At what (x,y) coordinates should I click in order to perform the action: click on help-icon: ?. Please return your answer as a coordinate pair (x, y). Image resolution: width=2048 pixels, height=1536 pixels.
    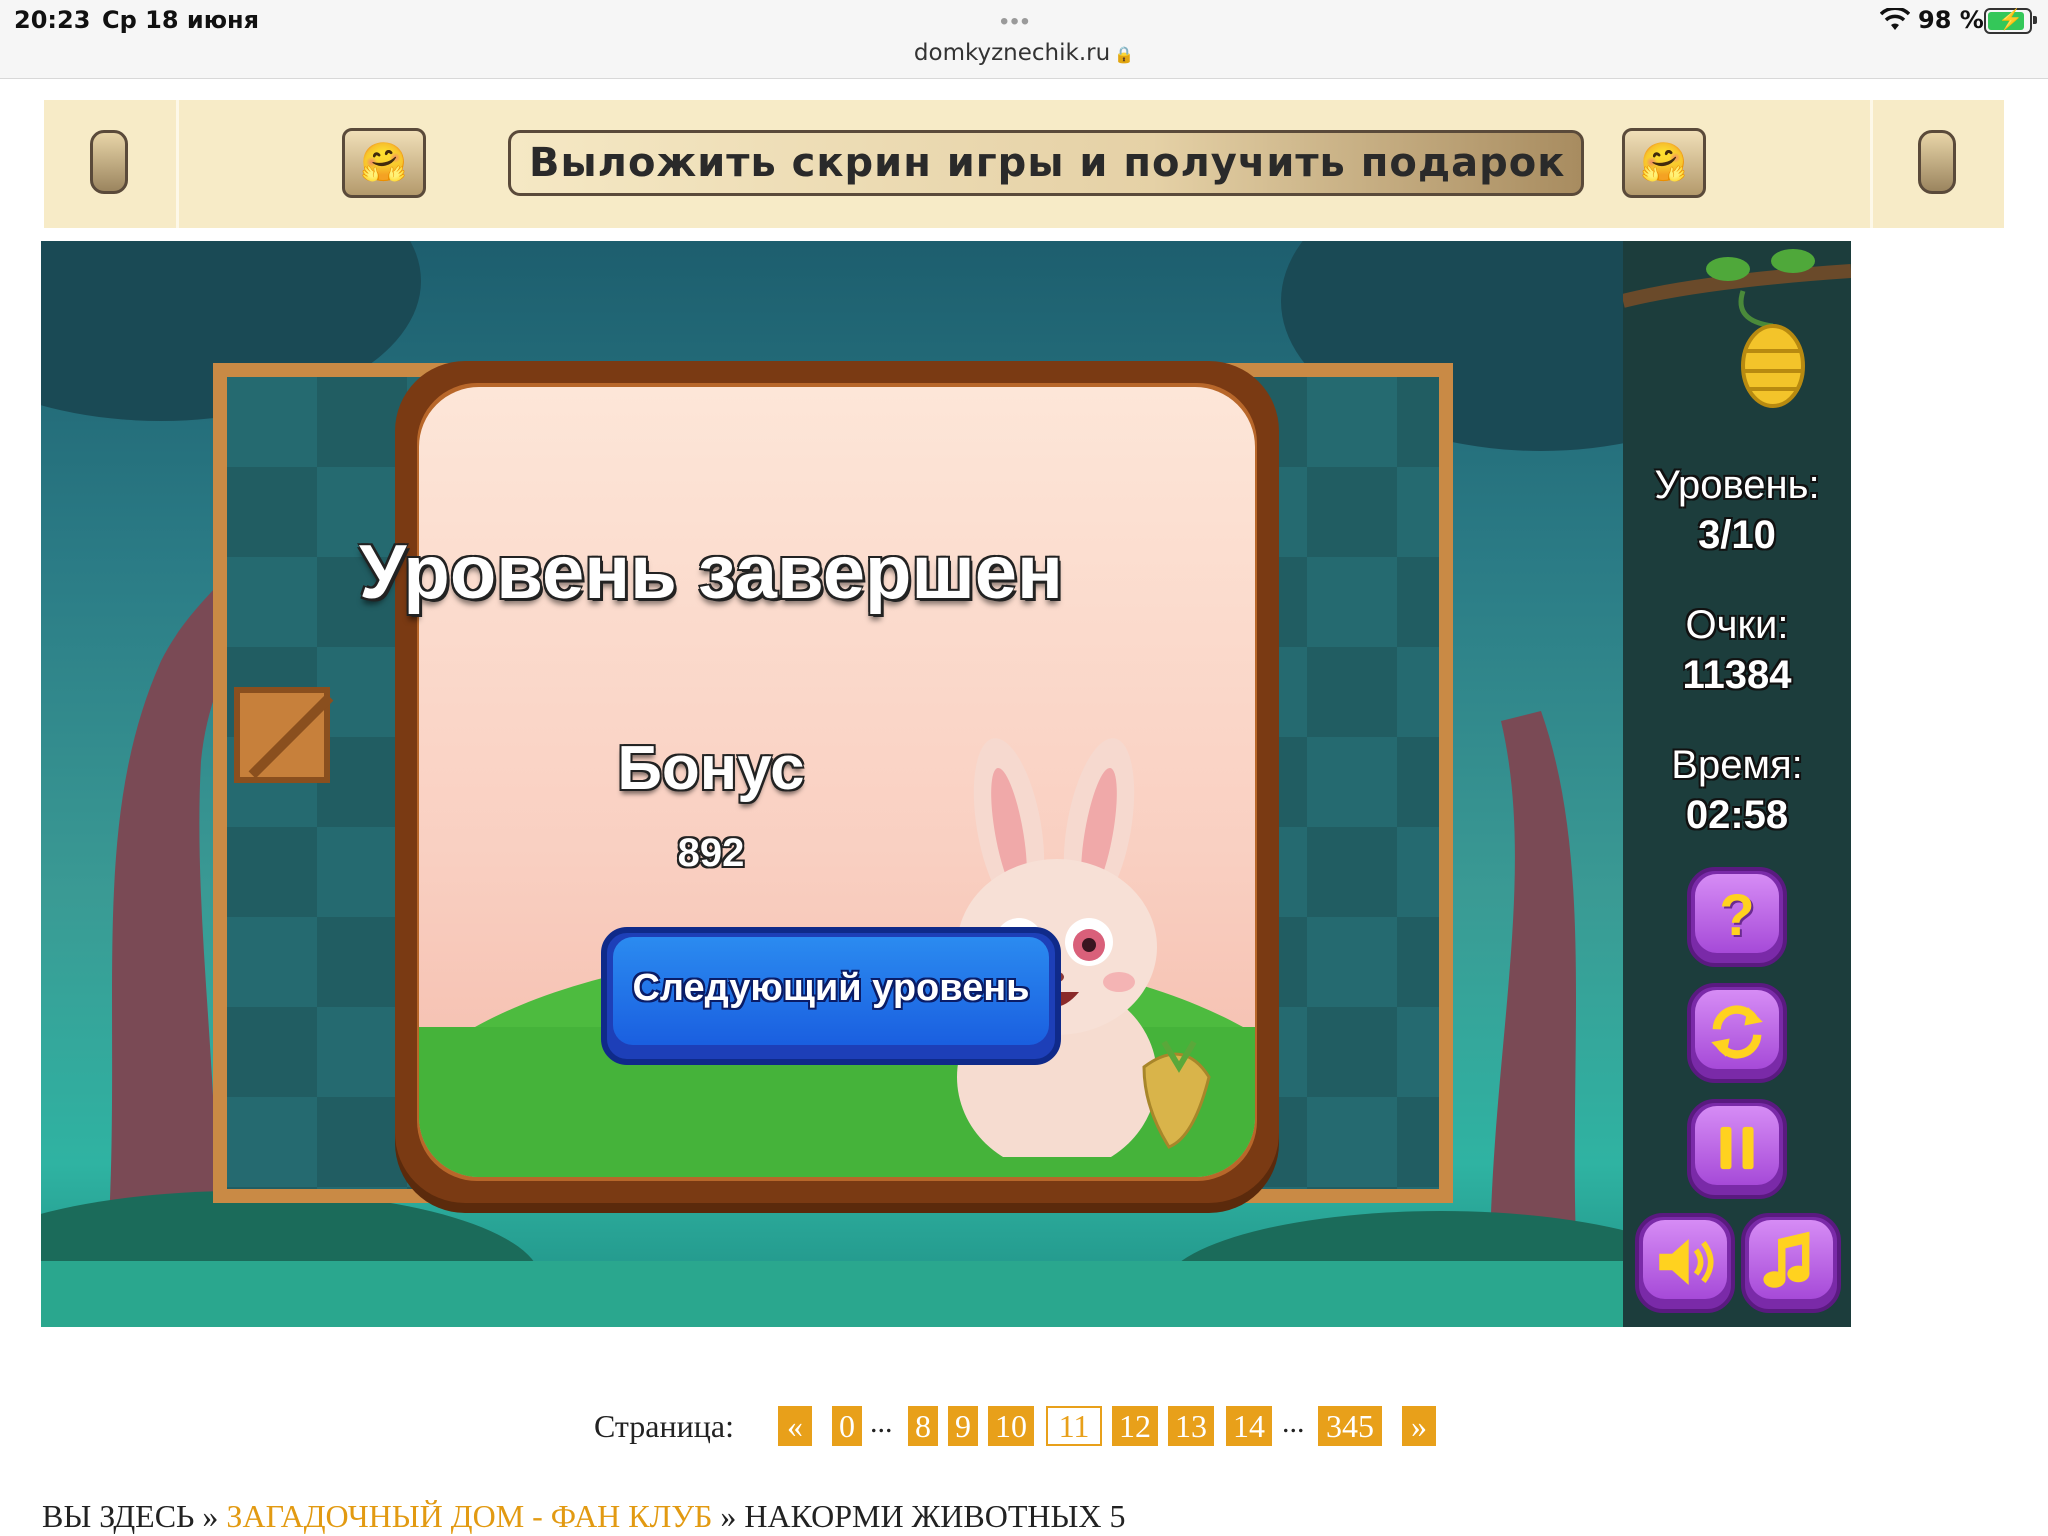
    Looking at the image, I should click on (1737, 915).